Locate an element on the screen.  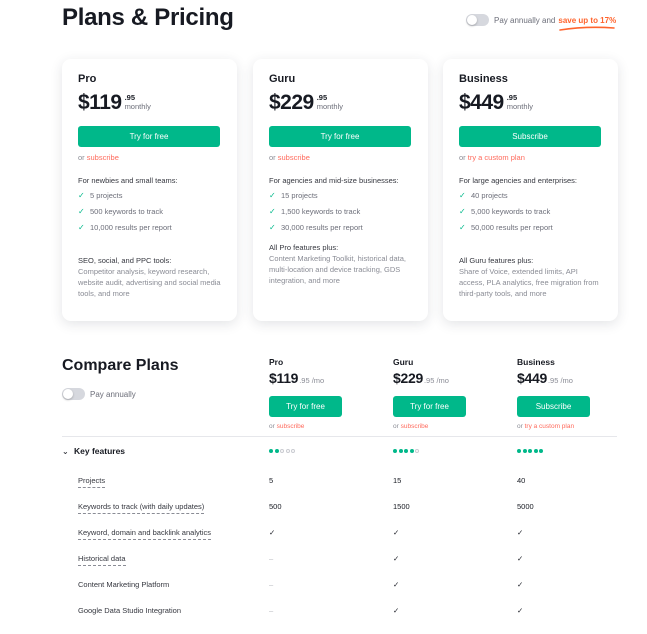
chevron-down-icon: ⌄ is located at coordinates (65, 451).